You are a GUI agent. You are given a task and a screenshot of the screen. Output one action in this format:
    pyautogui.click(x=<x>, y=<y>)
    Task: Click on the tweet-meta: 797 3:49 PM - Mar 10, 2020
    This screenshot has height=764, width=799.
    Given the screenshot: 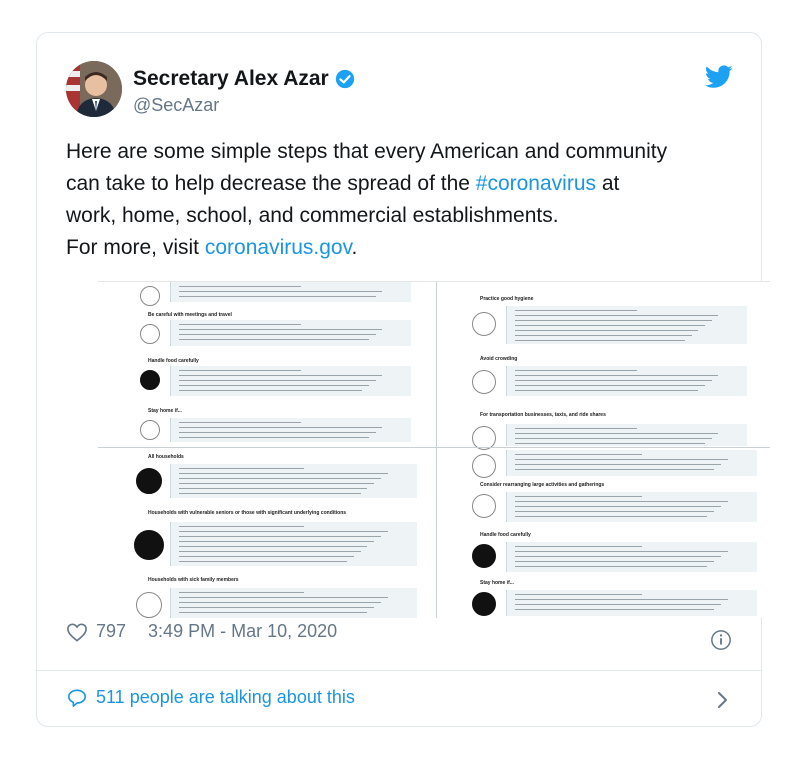 What is the action you would take?
    pyautogui.click(x=201, y=631)
    